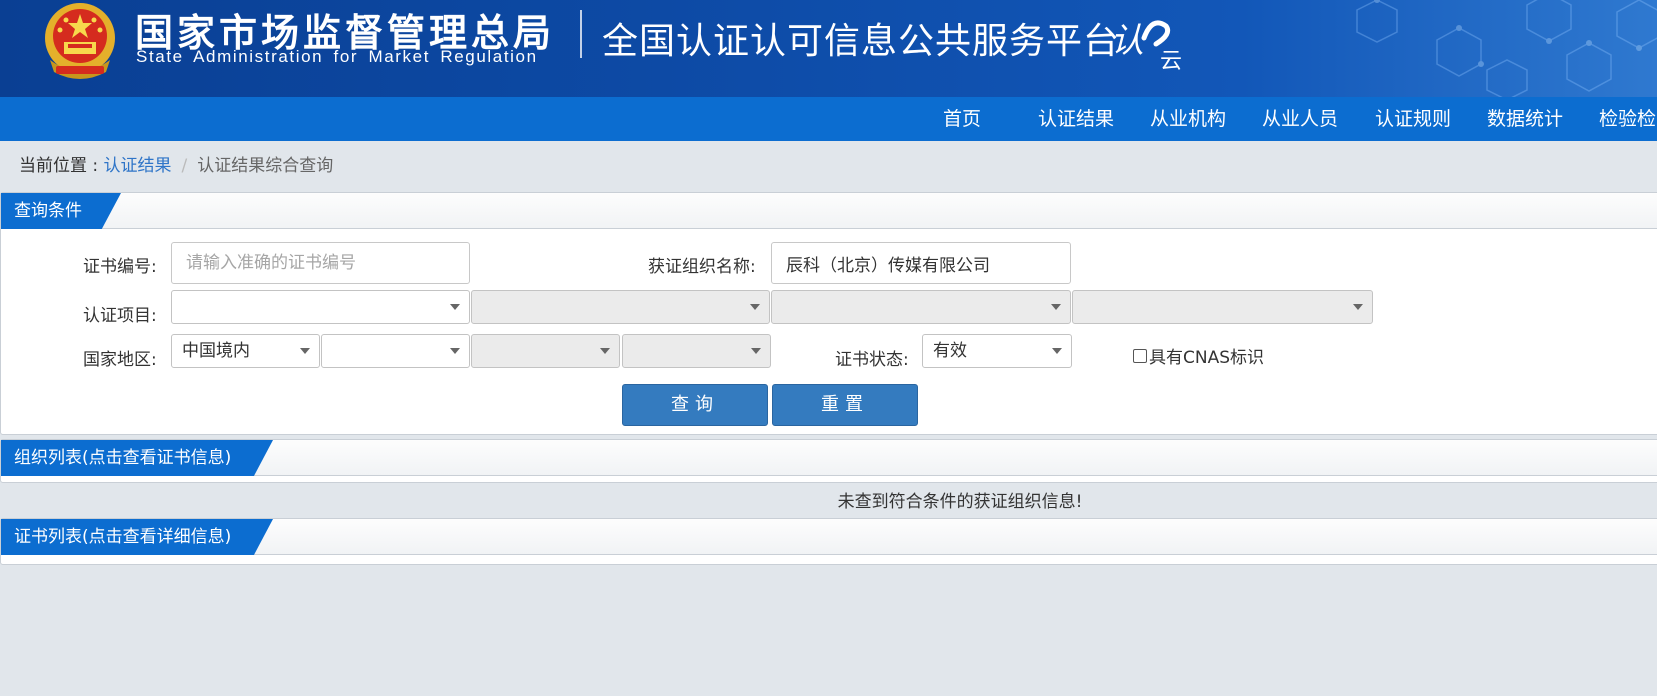  Describe the element at coordinates (216, 351) in the screenshot. I see `region-select-country-value: 中国境内` at that location.